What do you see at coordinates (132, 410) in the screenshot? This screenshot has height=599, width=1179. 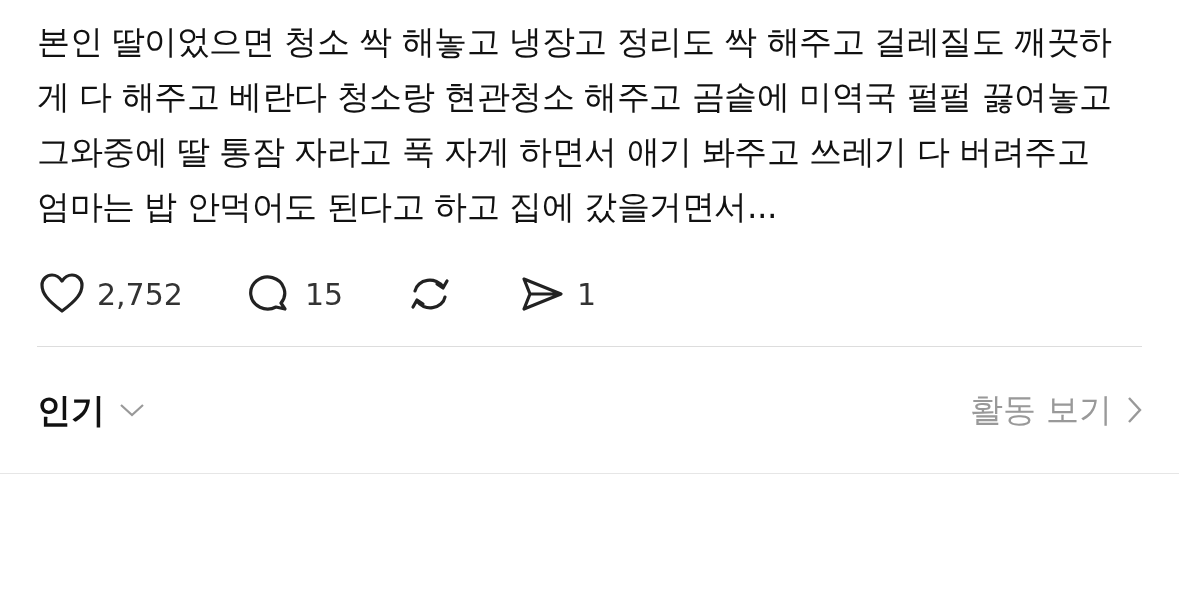 I see `chevron-down-icon` at bounding box center [132, 410].